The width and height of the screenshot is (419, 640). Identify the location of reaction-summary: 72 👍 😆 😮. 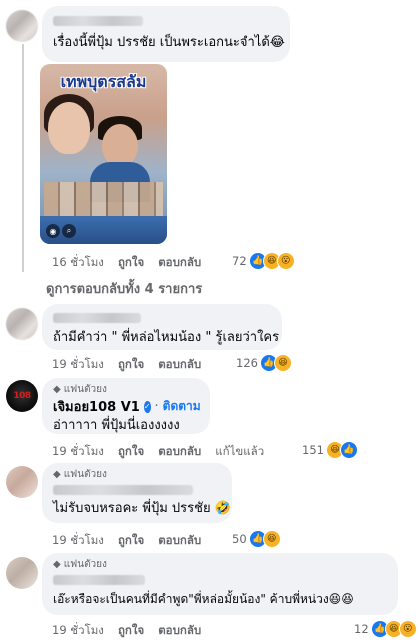
(263, 261).